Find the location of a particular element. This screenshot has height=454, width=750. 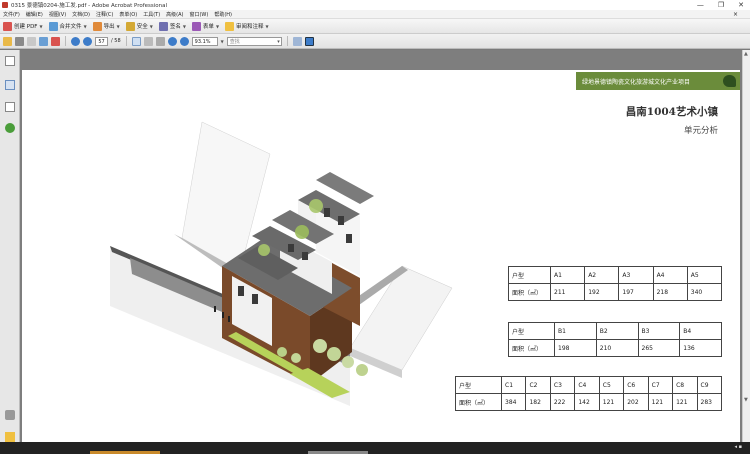

table-cell: 384 is located at coordinates (513, 402).